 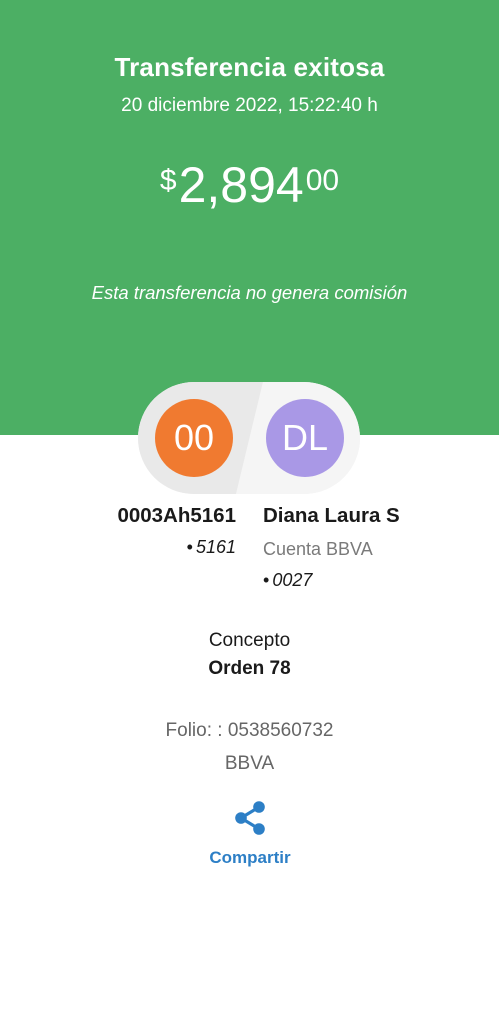 I want to click on destination-avatar-initials: DL, so click(x=305, y=437).